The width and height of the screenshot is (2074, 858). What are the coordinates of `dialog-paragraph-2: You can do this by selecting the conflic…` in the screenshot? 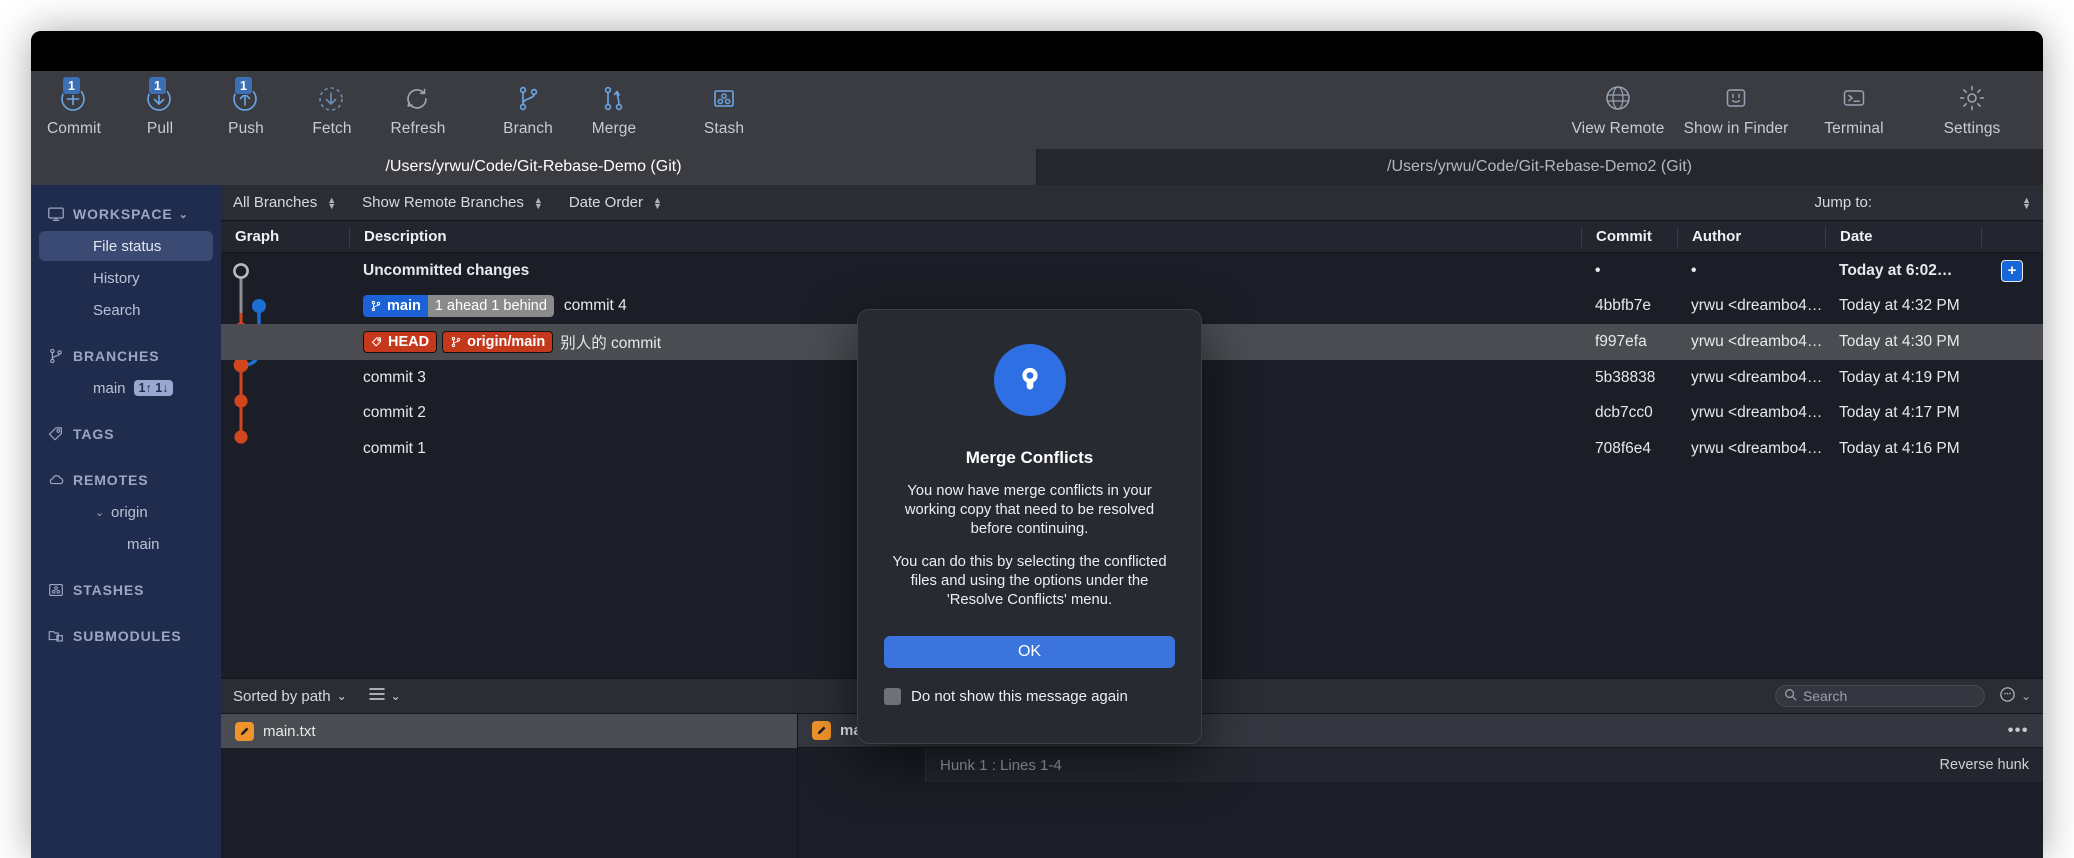 It's located at (1029, 581).